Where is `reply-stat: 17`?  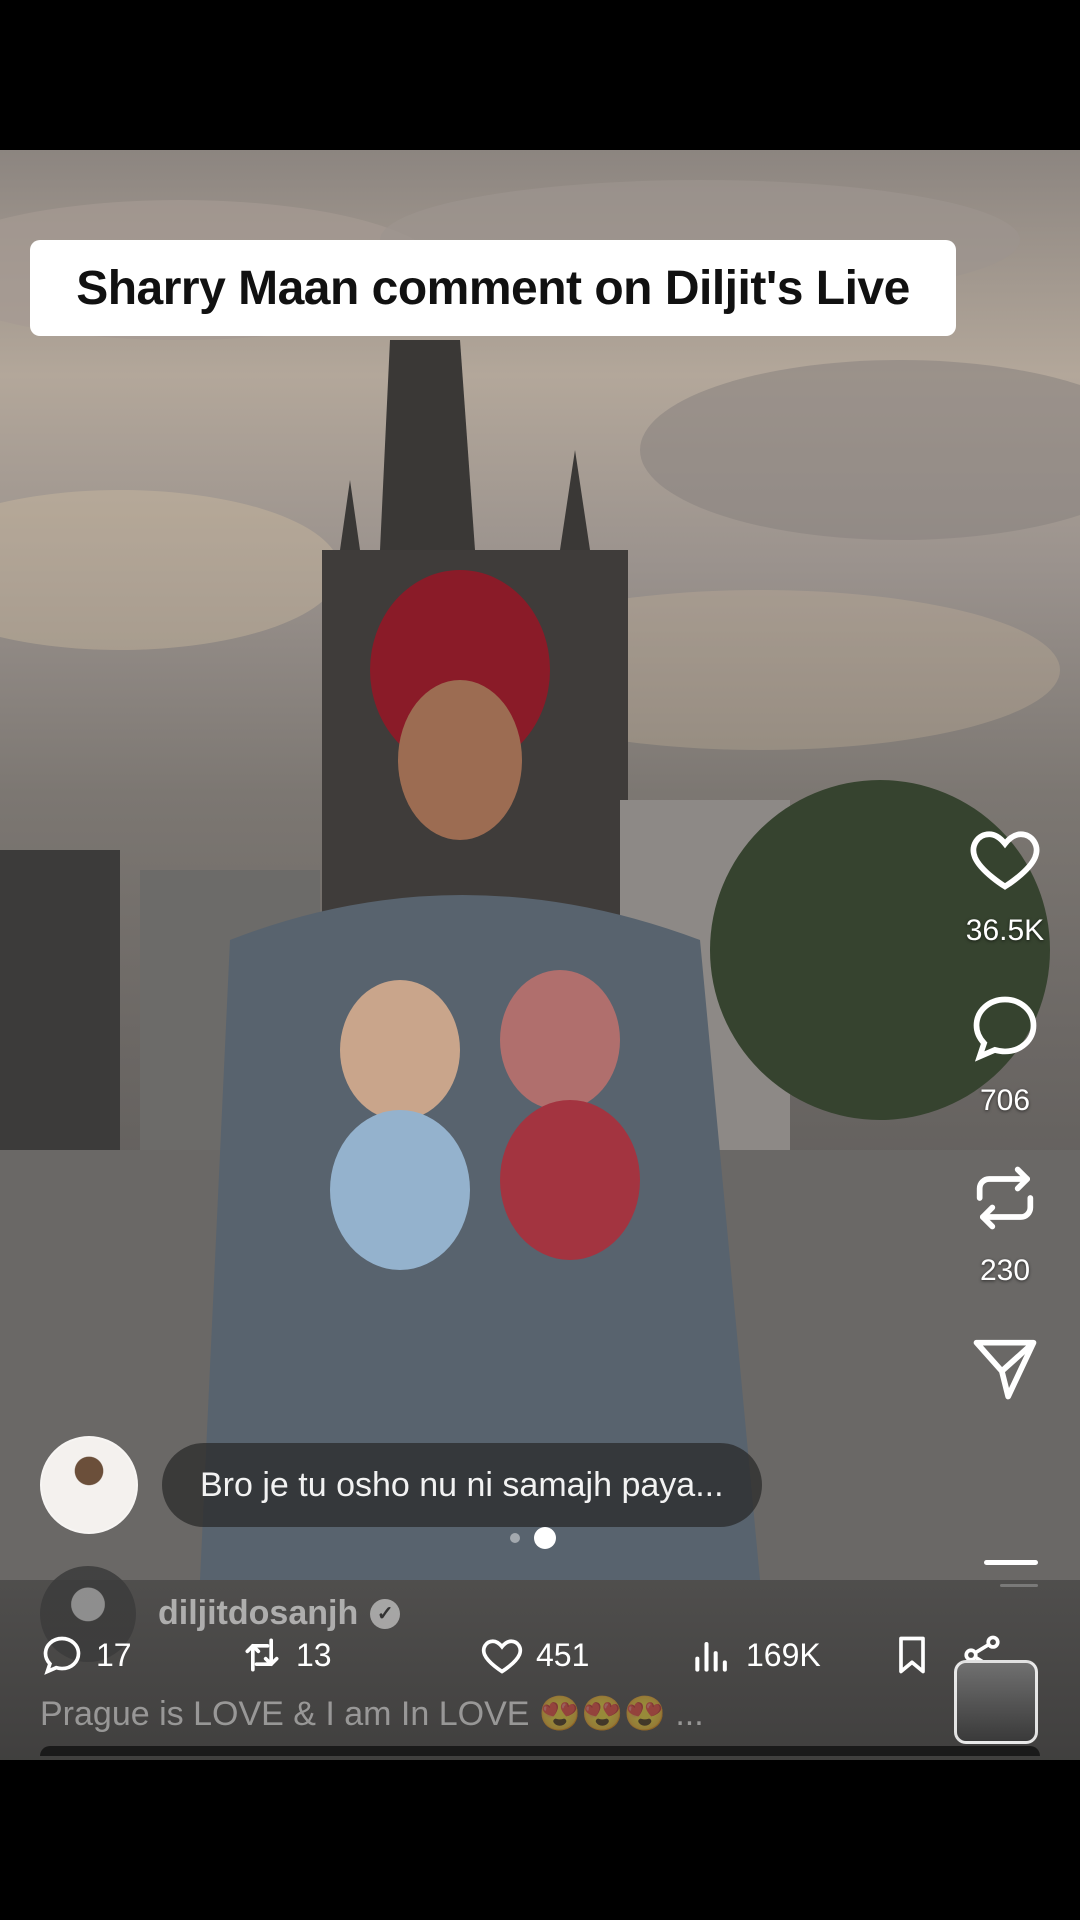 reply-stat: 17 is located at coordinates (140, 1655).